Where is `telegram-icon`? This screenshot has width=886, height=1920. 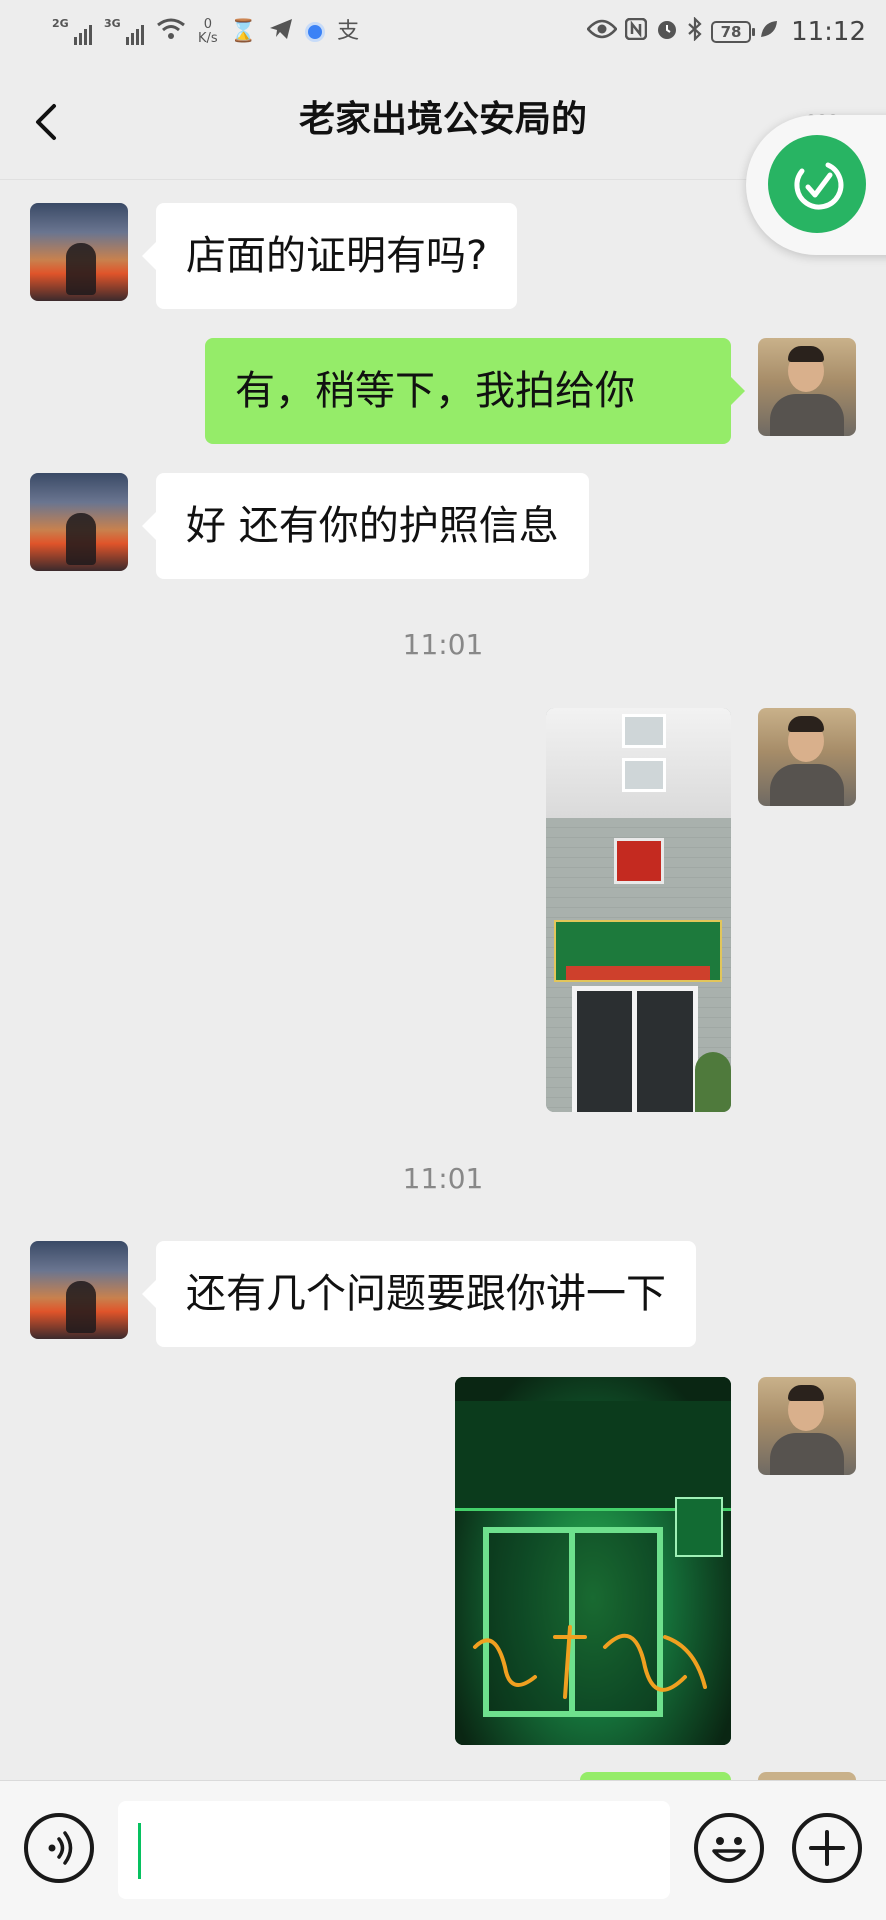
telegram-icon is located at coordinates (281, 32).